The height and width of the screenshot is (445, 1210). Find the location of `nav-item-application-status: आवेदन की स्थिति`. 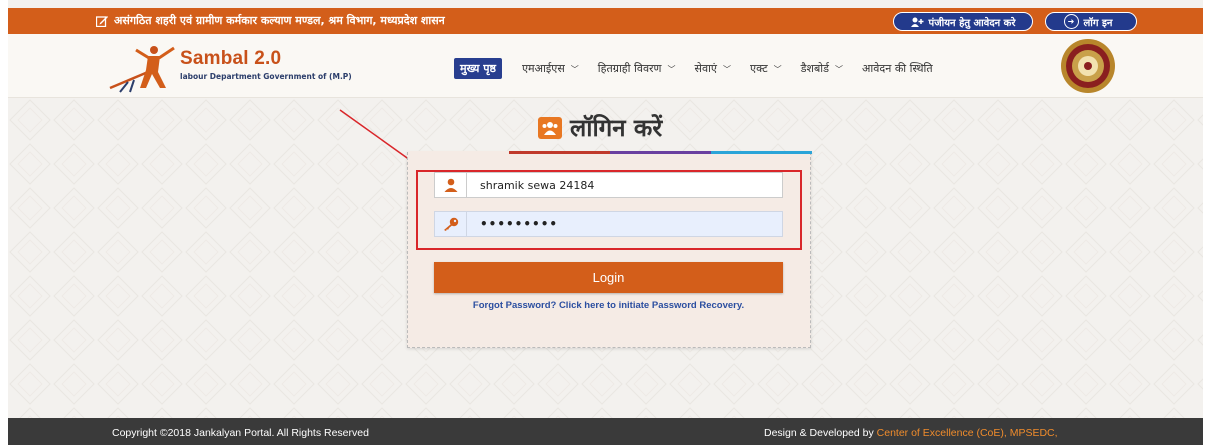

nav-item-application-status: आवेदन की स्थिति is located at coordinates (897, 68).